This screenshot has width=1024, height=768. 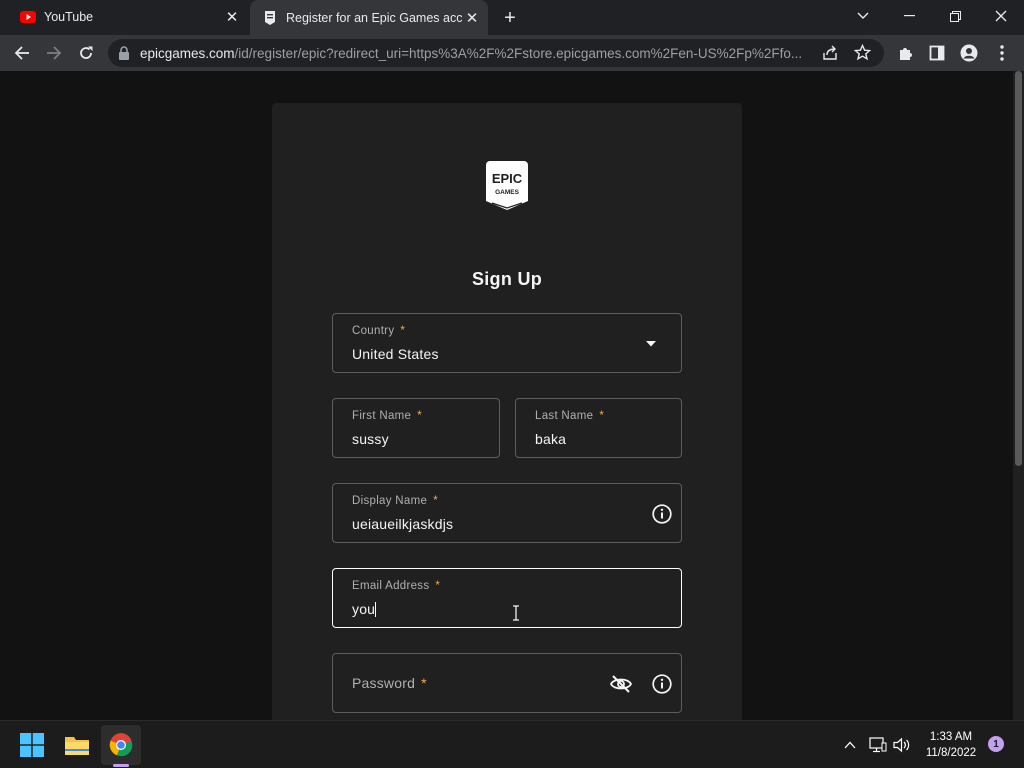 I want to click on more-vertical-icon, so click(x=1002, y=53).